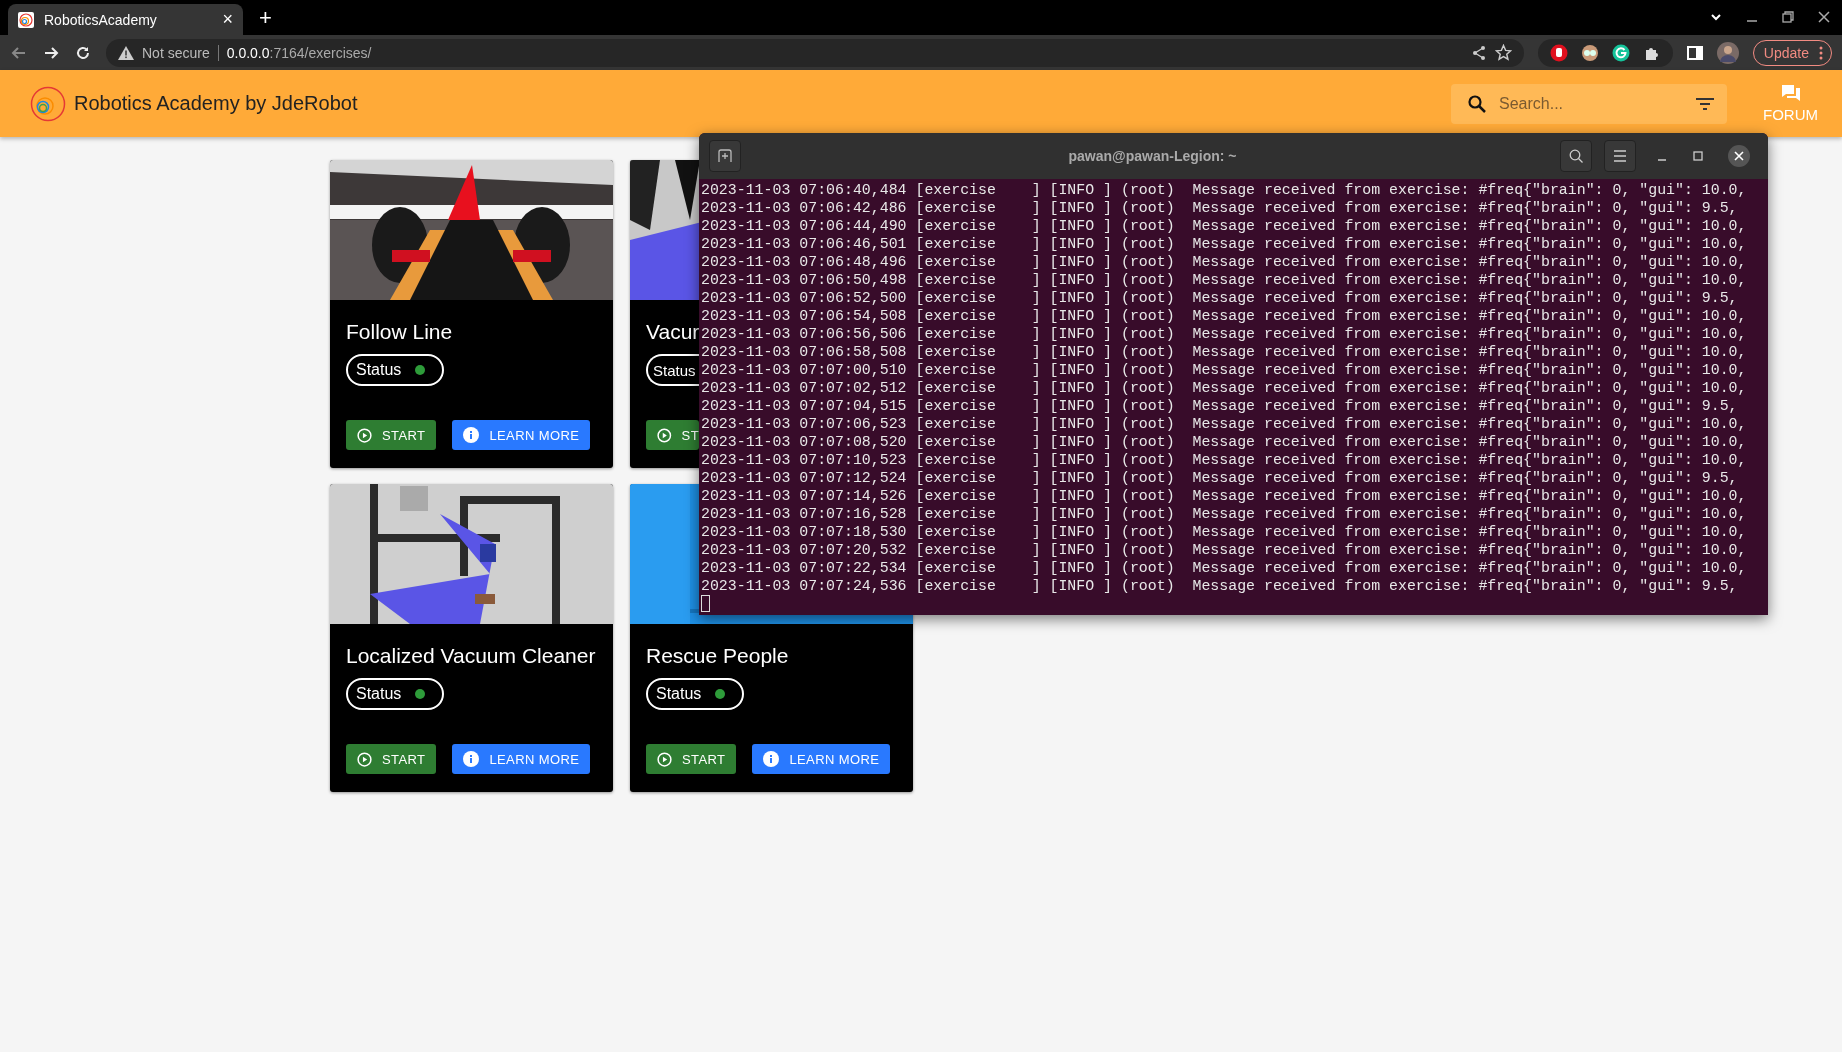 The width and height of the screenshot is (1842, 1052). What do you see at coordinates (1220, 298) in the screenshot?
I see `log-line: 2023-11-03 07:06:52,500 [exercise ] [INFO ] (root) Message received from exercise: #freq{"brain": 0, "gui": 9.5,` at bounding box center [1220, 298].